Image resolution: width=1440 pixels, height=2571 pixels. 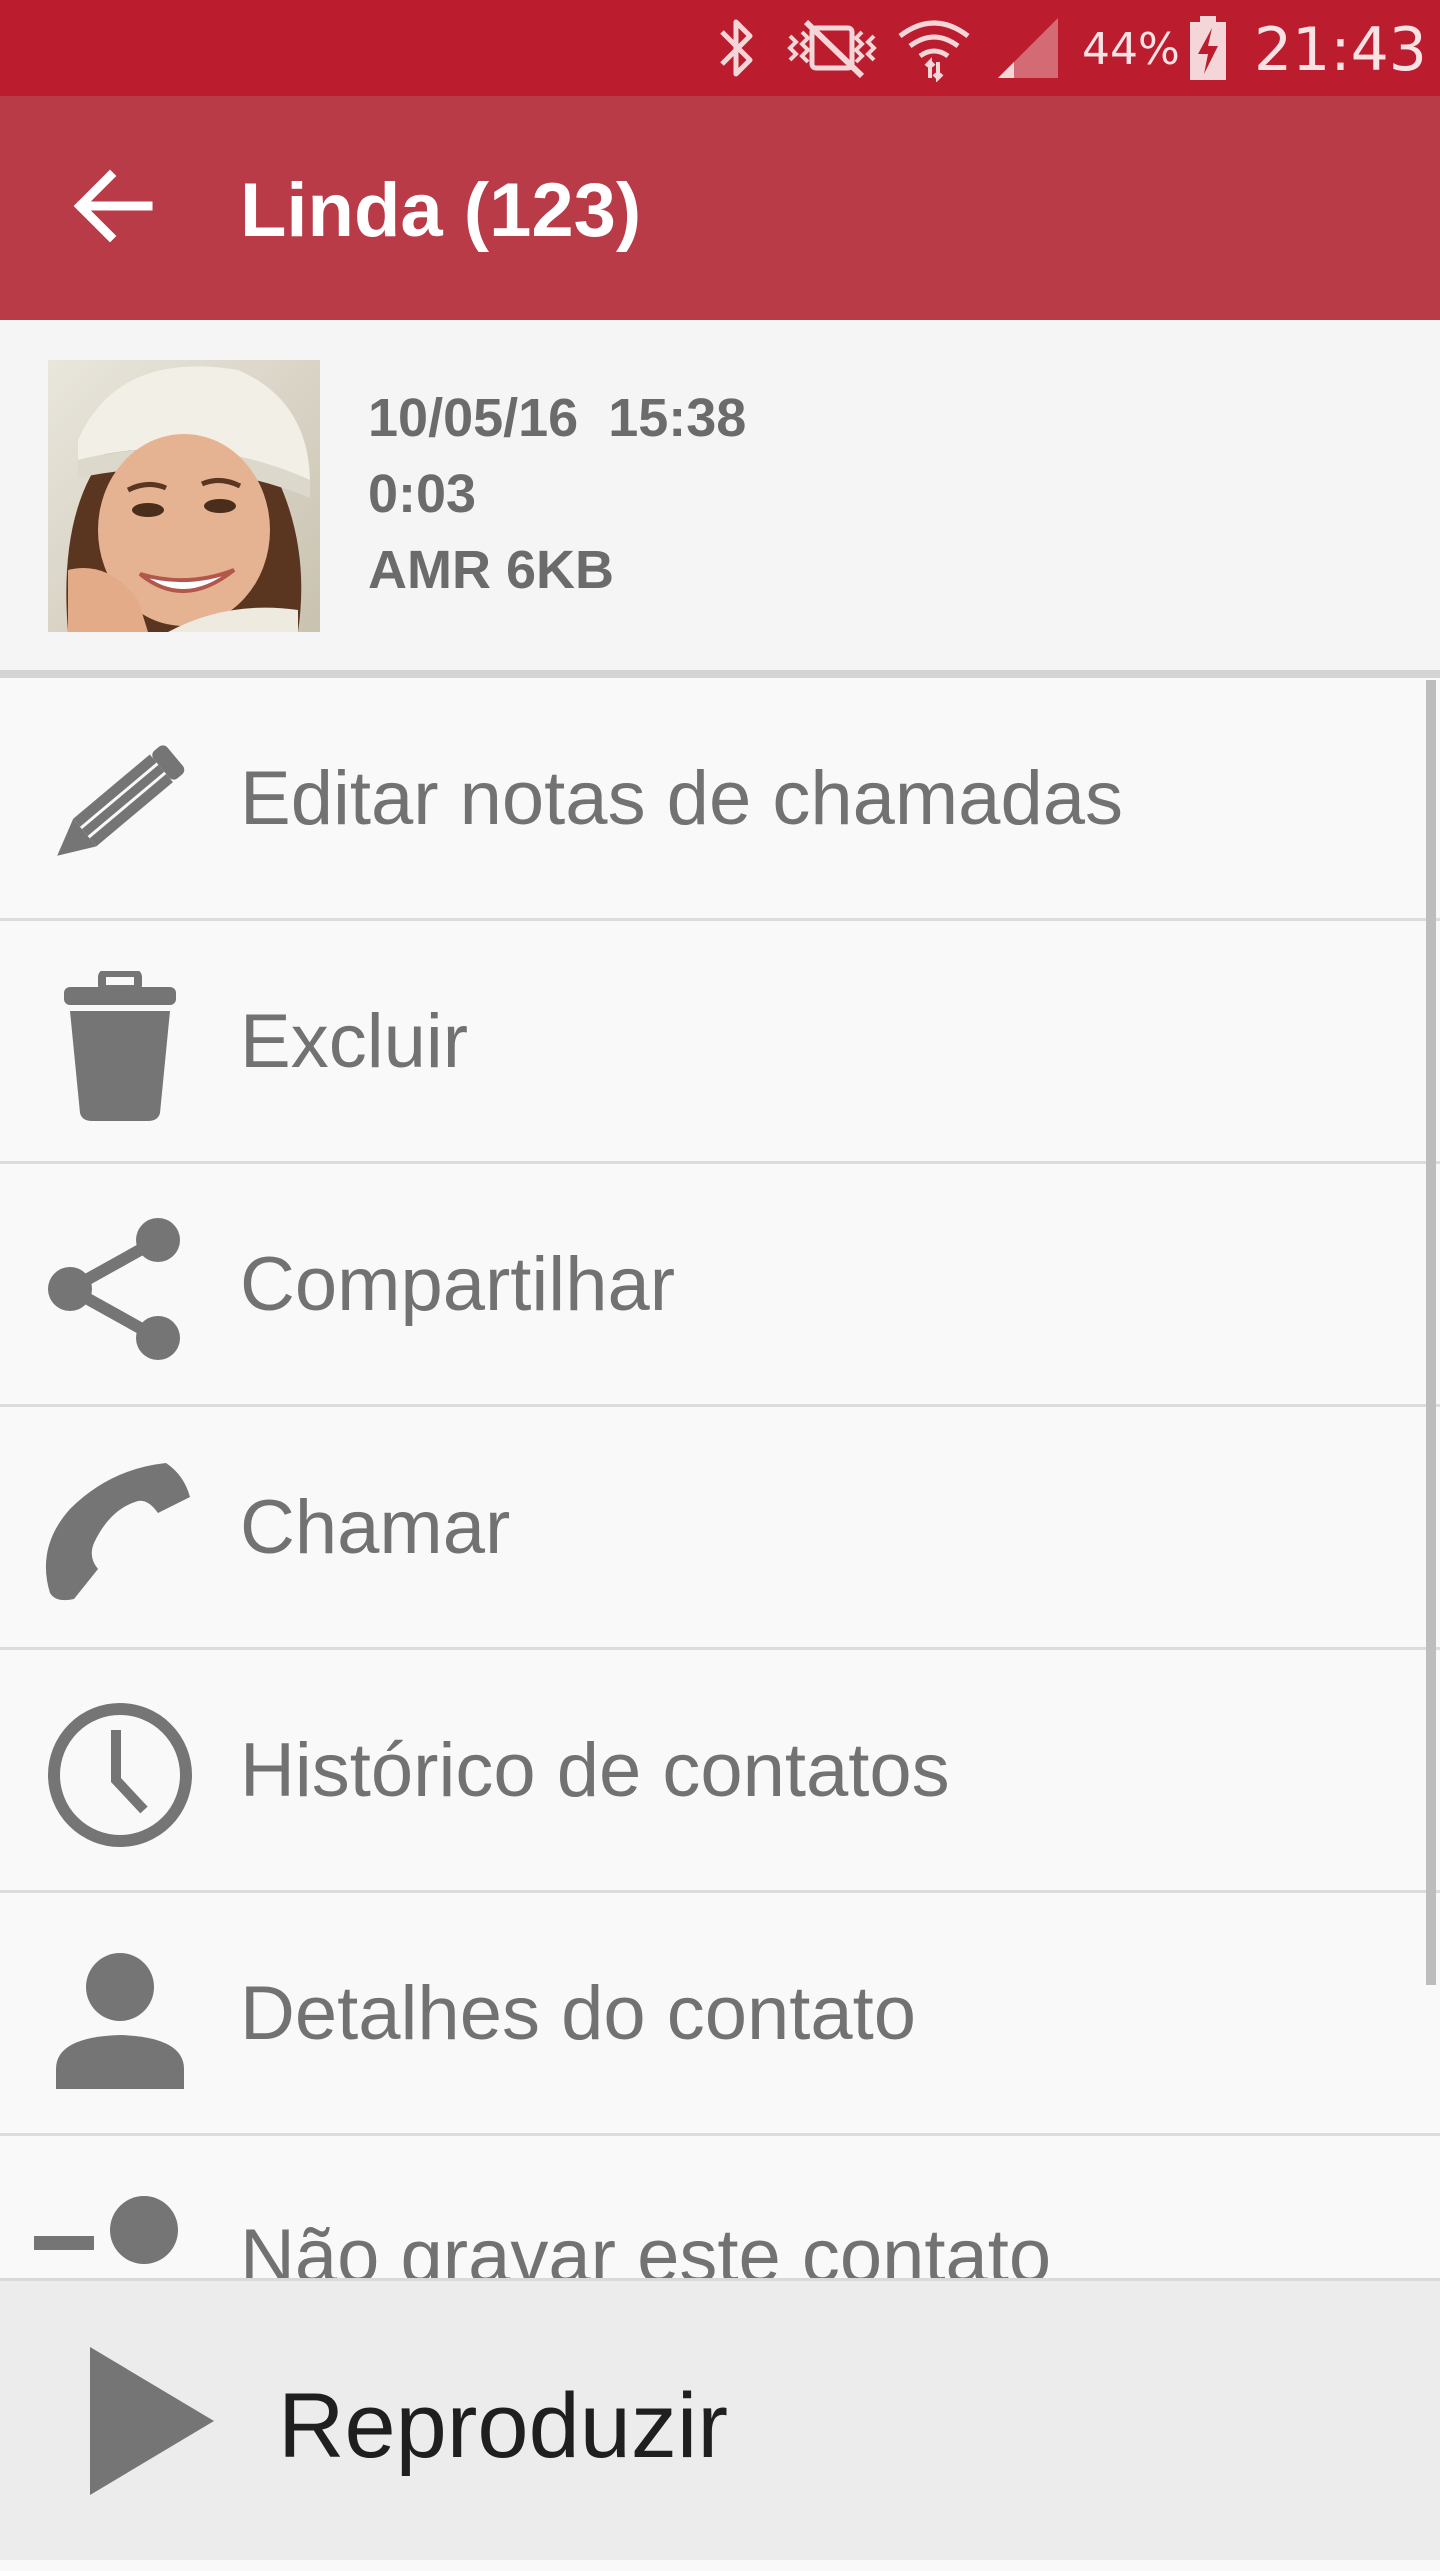 I want to click on action-contact-details: Detalhes do contato, so click(x=720, y=2014).